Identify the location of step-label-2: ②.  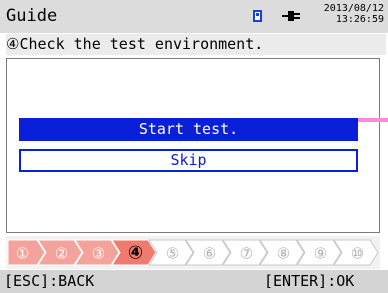
(61, 254).